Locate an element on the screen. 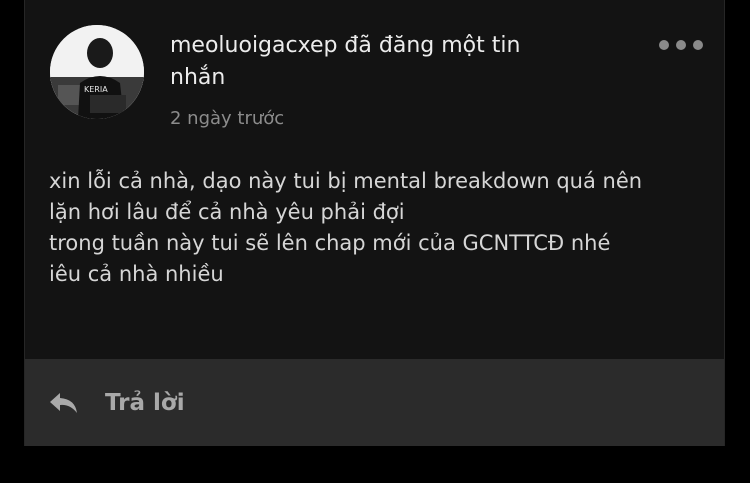  avatar-image: KERIA is located at coordinates (97, 72).